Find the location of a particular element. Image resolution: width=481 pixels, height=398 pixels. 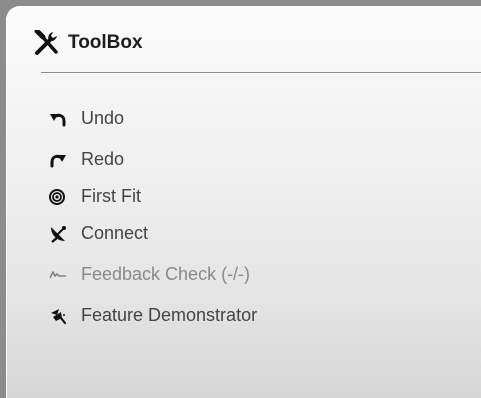

feature-demonstrator-label: Feature Demonstrator is located at coordinates (169, 315).